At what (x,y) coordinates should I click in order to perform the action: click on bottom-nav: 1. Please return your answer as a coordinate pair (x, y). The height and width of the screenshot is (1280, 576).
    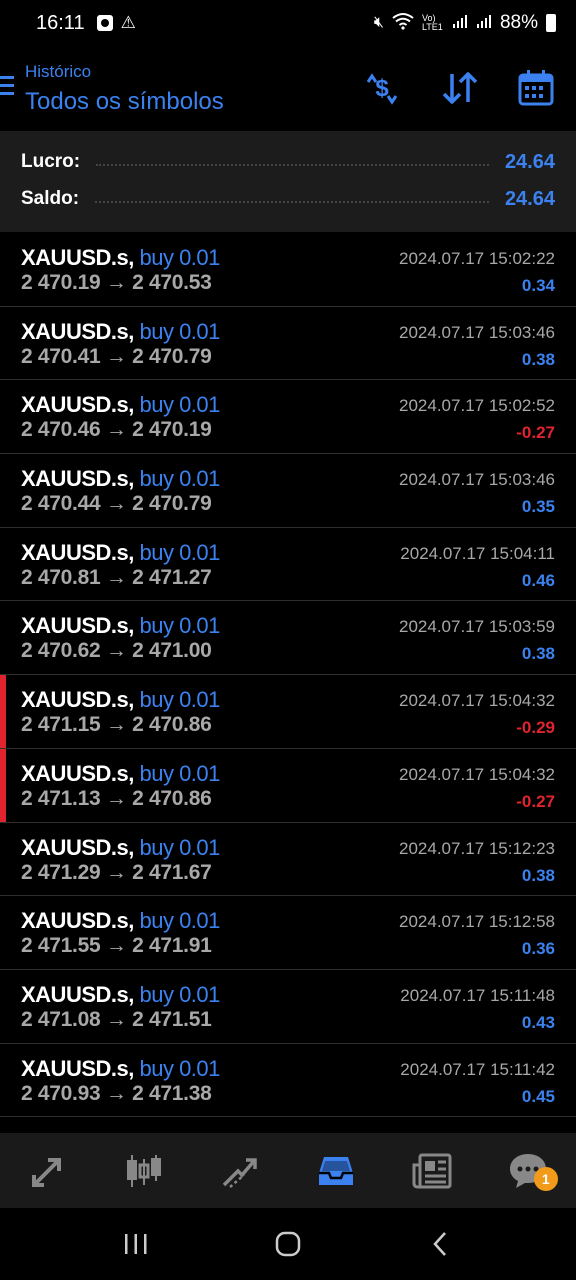
    Looking at the image, I should click on (288, 1170).